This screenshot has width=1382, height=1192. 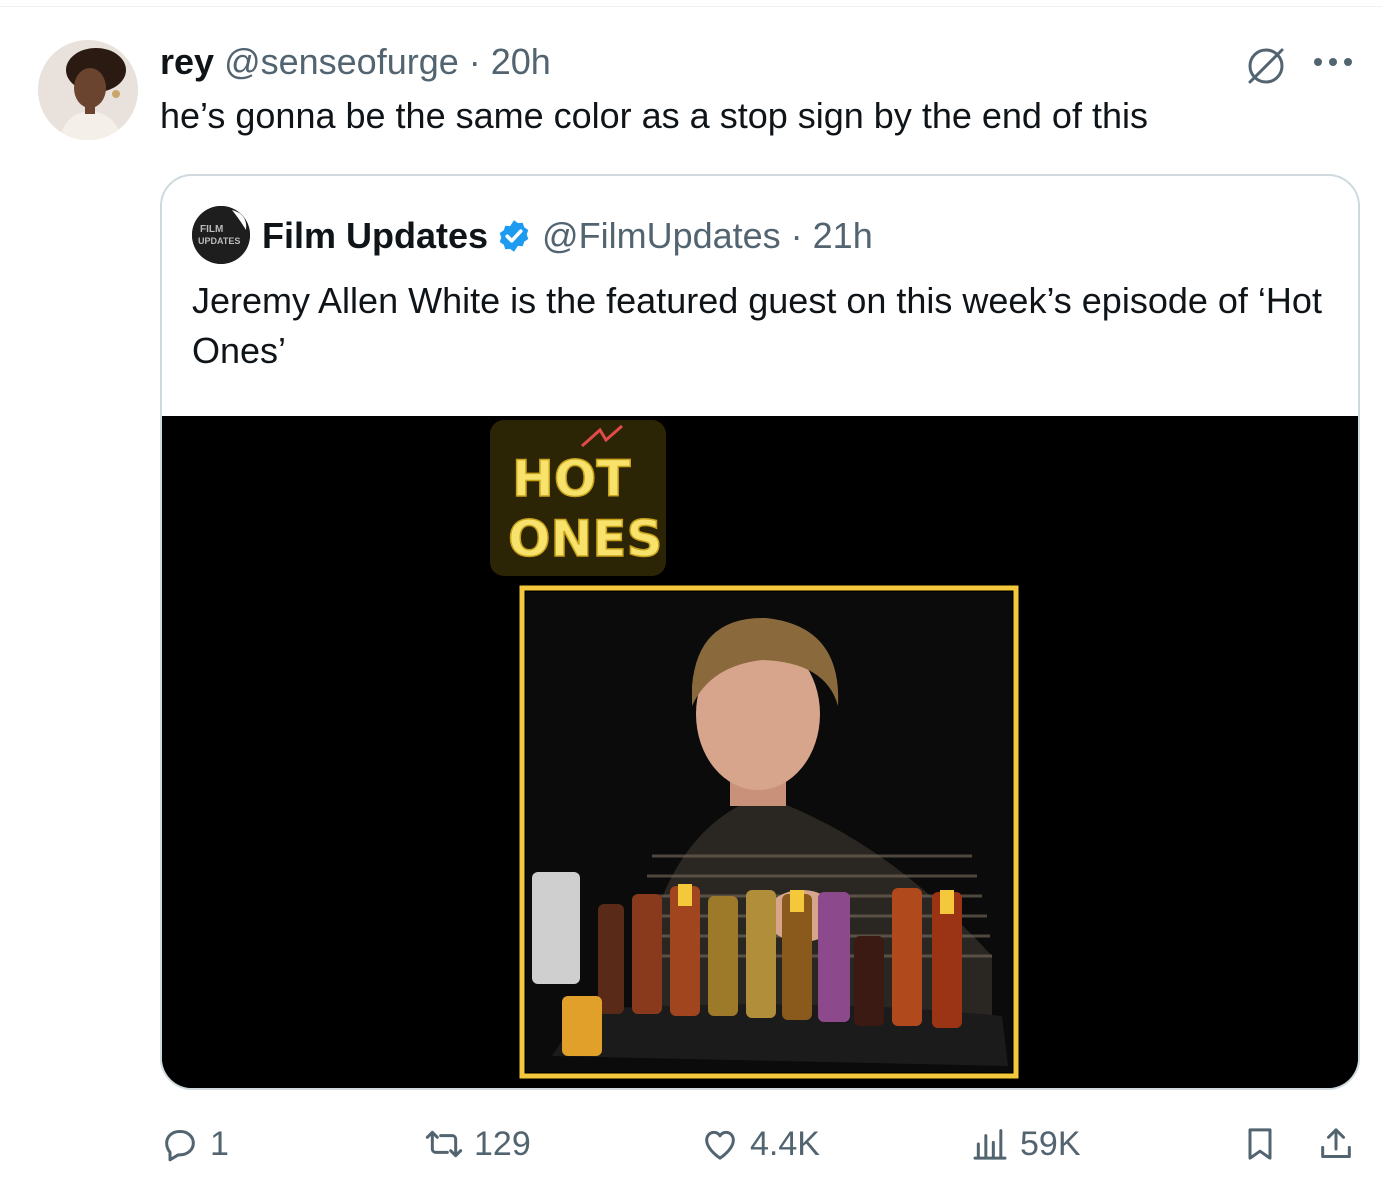 What do you see at coordinates (1266, 66) in the screenshot?
I see `no-entry-icon` at bounding box center [1266, 66].